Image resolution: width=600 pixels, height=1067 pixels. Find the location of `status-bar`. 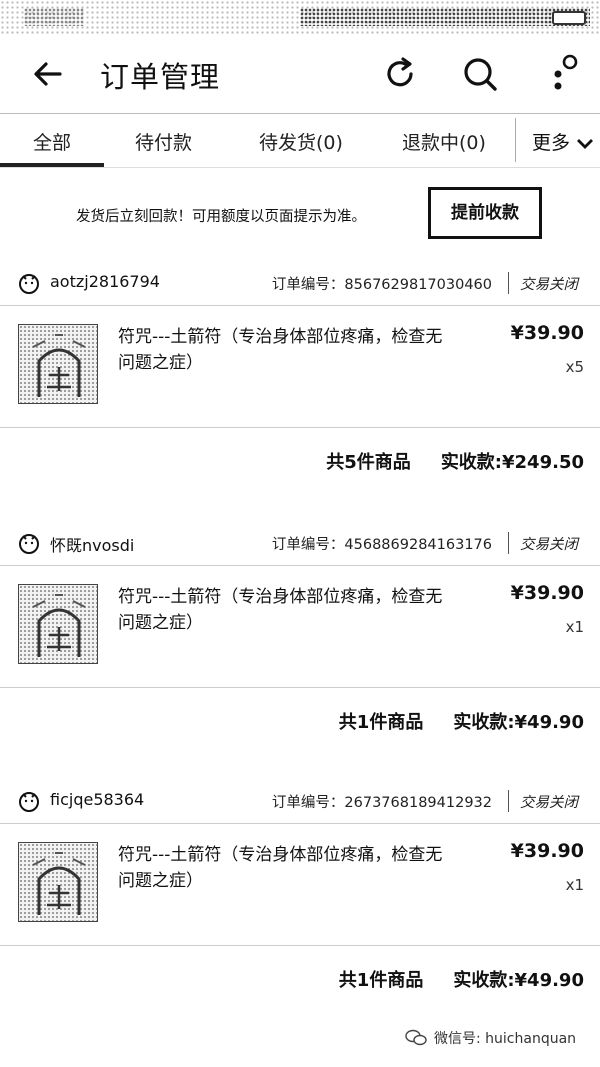

status-bar is located at coordinates (300, 17).